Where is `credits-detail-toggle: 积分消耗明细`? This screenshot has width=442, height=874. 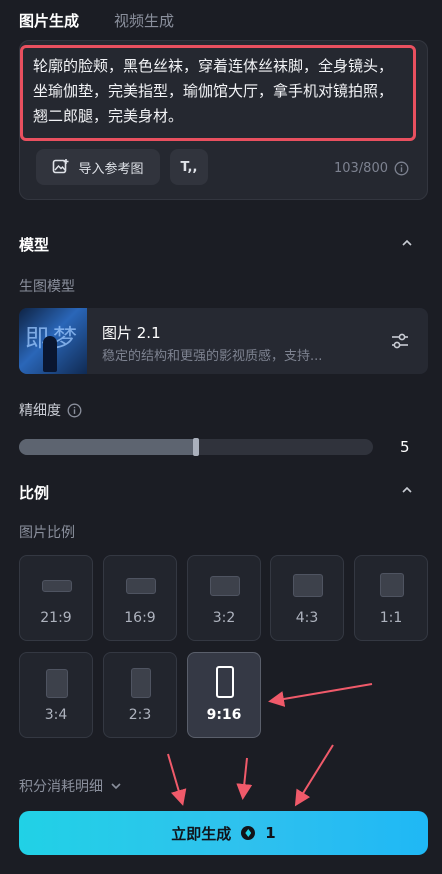 credits-detail-toggle: 积分消耗明细 is located at coordinates (70, 786).